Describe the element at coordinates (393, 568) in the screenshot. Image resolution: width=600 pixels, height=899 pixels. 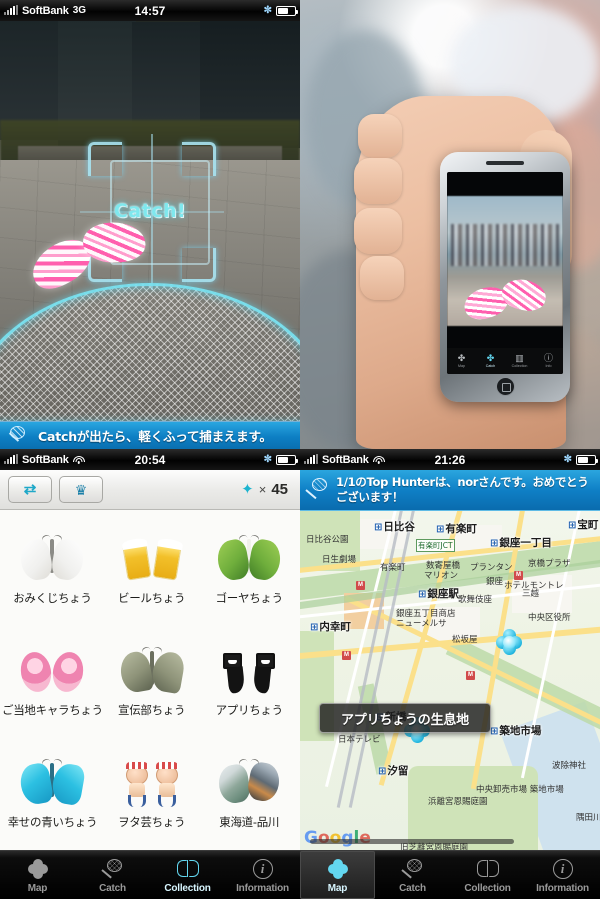
I see `place-label: 有楽町` at that location.